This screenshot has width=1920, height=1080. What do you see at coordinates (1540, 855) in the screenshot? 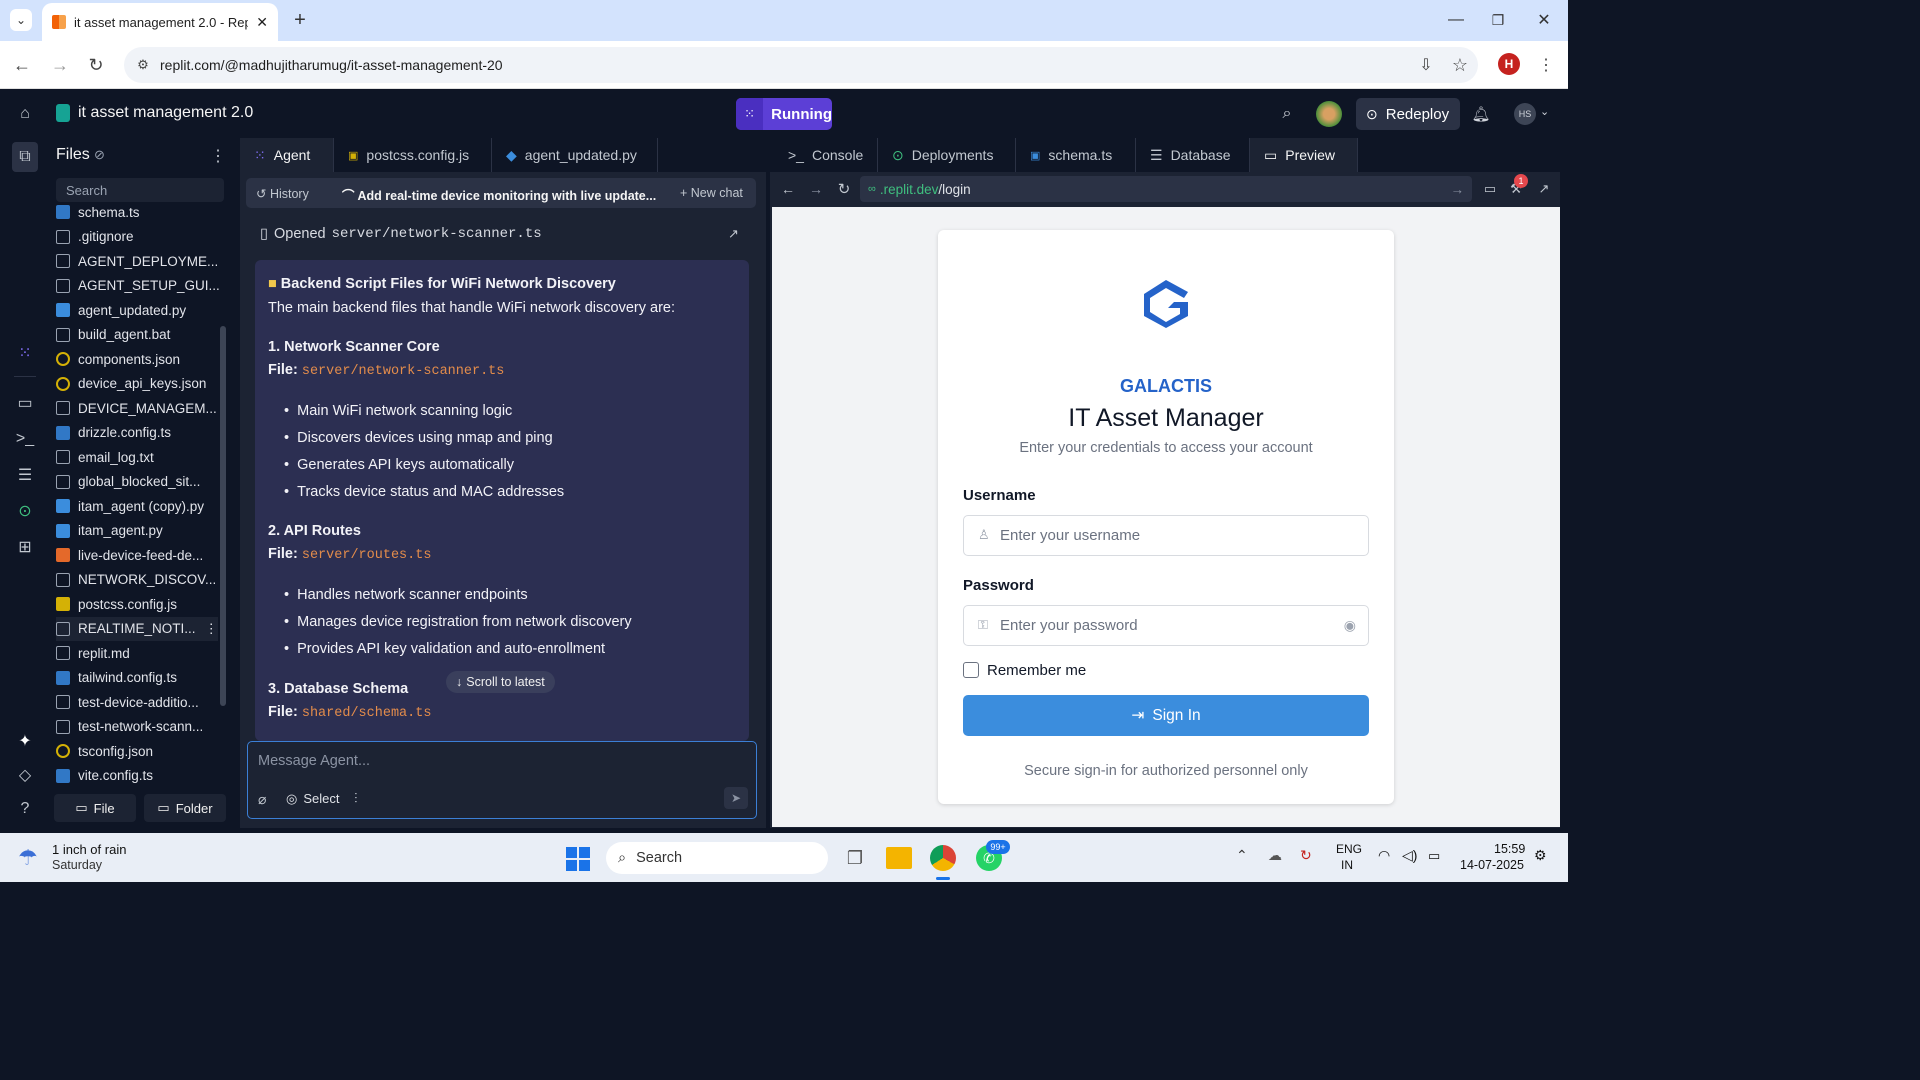
I see `notifications-icon: ⚙` at bounding box center [1540, 855].